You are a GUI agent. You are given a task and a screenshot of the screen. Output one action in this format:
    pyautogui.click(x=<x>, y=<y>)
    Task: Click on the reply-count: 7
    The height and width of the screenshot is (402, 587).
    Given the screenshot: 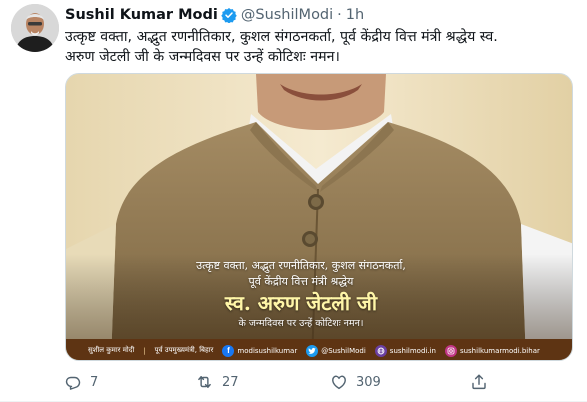 What is the action you would take?
    pyautogui.click(x=94, y=382)
    